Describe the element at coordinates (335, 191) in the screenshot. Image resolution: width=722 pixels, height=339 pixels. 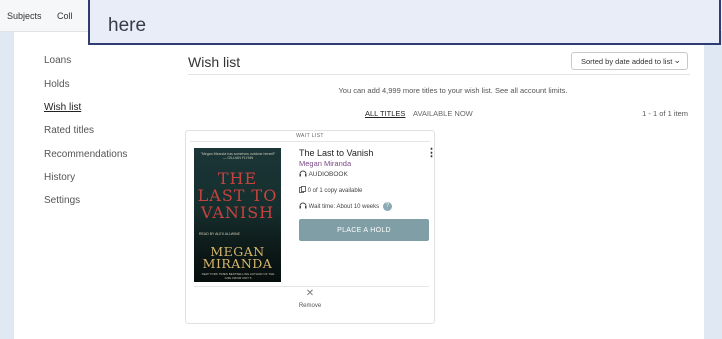
I see `availability-text: 0 of 1 copy available` at that location.